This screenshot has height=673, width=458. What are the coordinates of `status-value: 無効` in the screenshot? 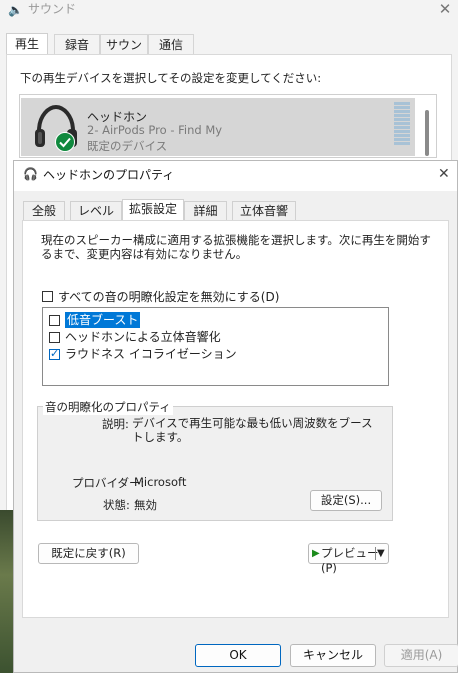 It's located at (145, 505).